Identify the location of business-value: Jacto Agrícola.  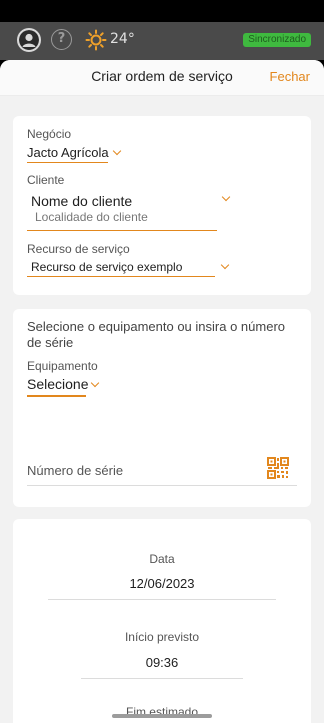
(68, 152).